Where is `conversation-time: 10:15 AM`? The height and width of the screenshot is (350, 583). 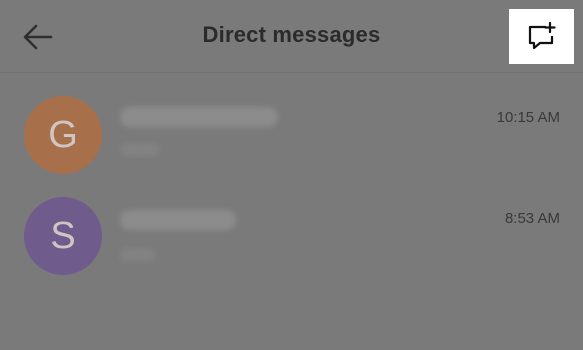
conversation-time: 10:15 AM is located at coordinates (528, 117).